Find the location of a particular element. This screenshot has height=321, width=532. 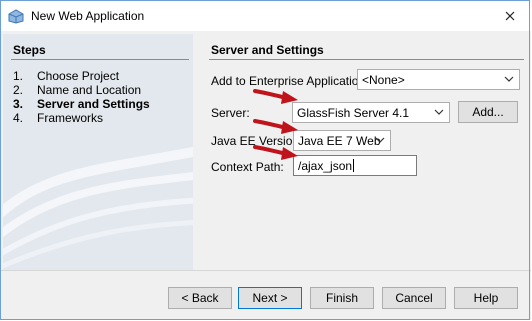

annotation-arrow-server is located at coordinates (275, 96).